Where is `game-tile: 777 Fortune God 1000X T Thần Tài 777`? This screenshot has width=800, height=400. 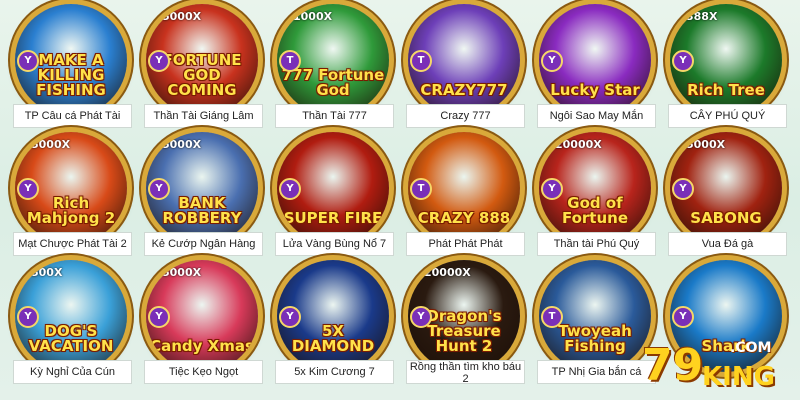
game-tile: 777 Fortune God 1000X T Thần Tài 777 is located at coordinates (332, 71).